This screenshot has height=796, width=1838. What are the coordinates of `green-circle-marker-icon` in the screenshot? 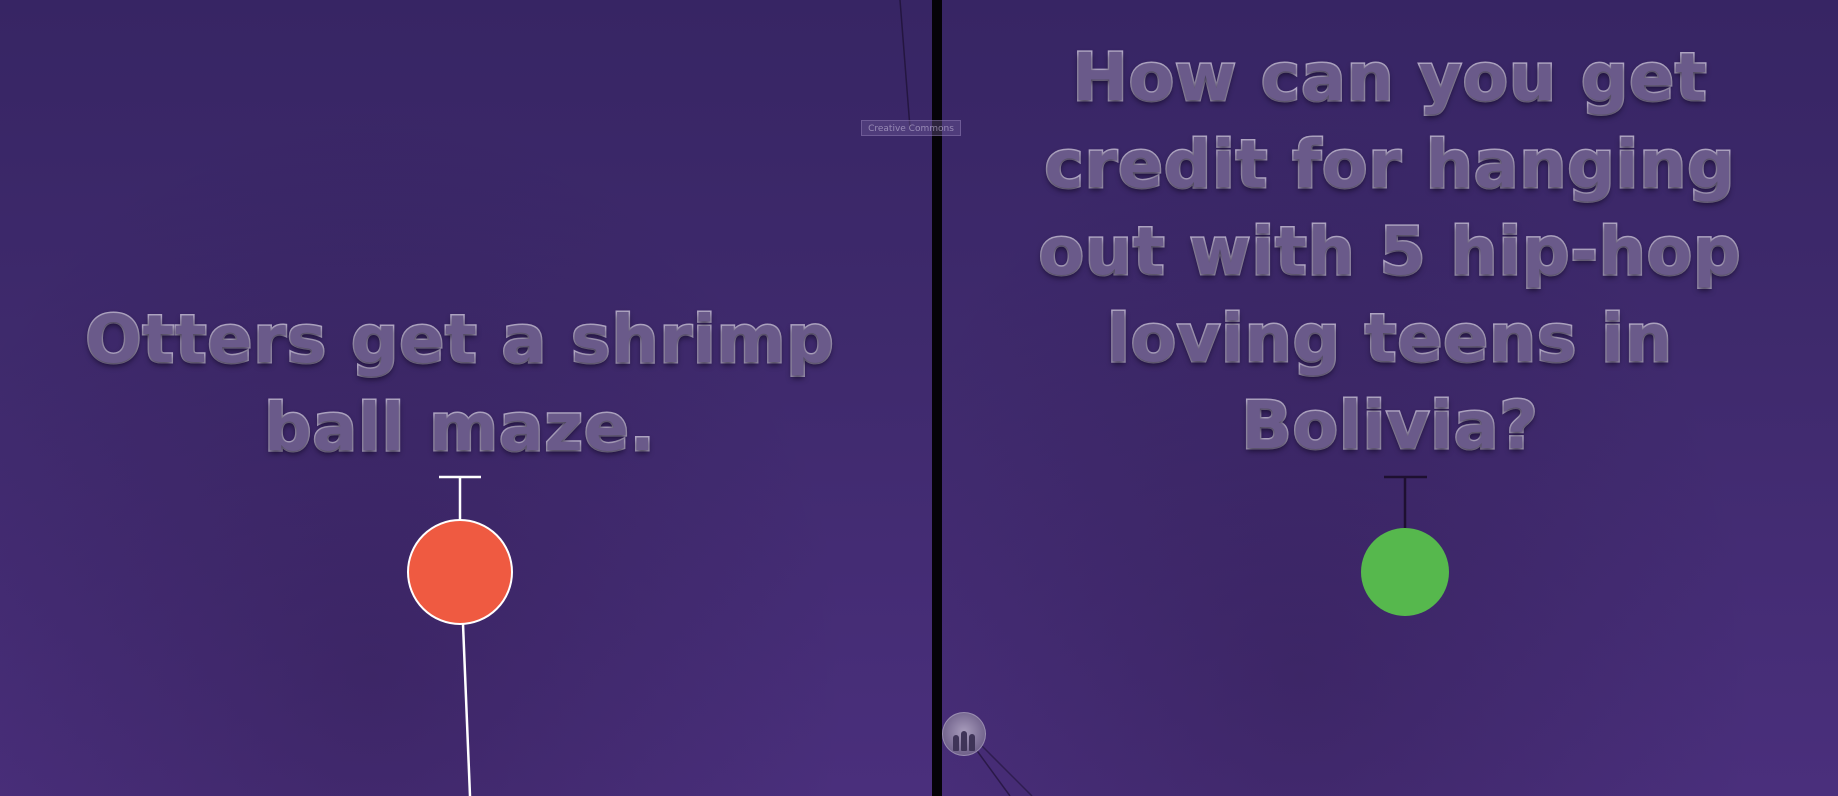 It's located at (1405, 572).